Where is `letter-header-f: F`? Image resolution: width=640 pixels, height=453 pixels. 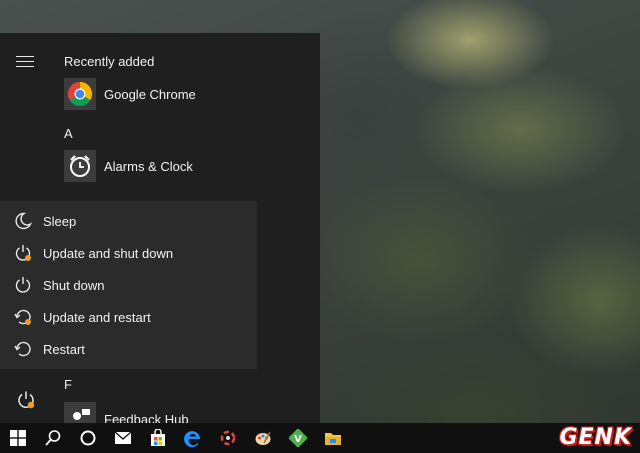 letter-header-f: F is located at coordinates (68, 384).